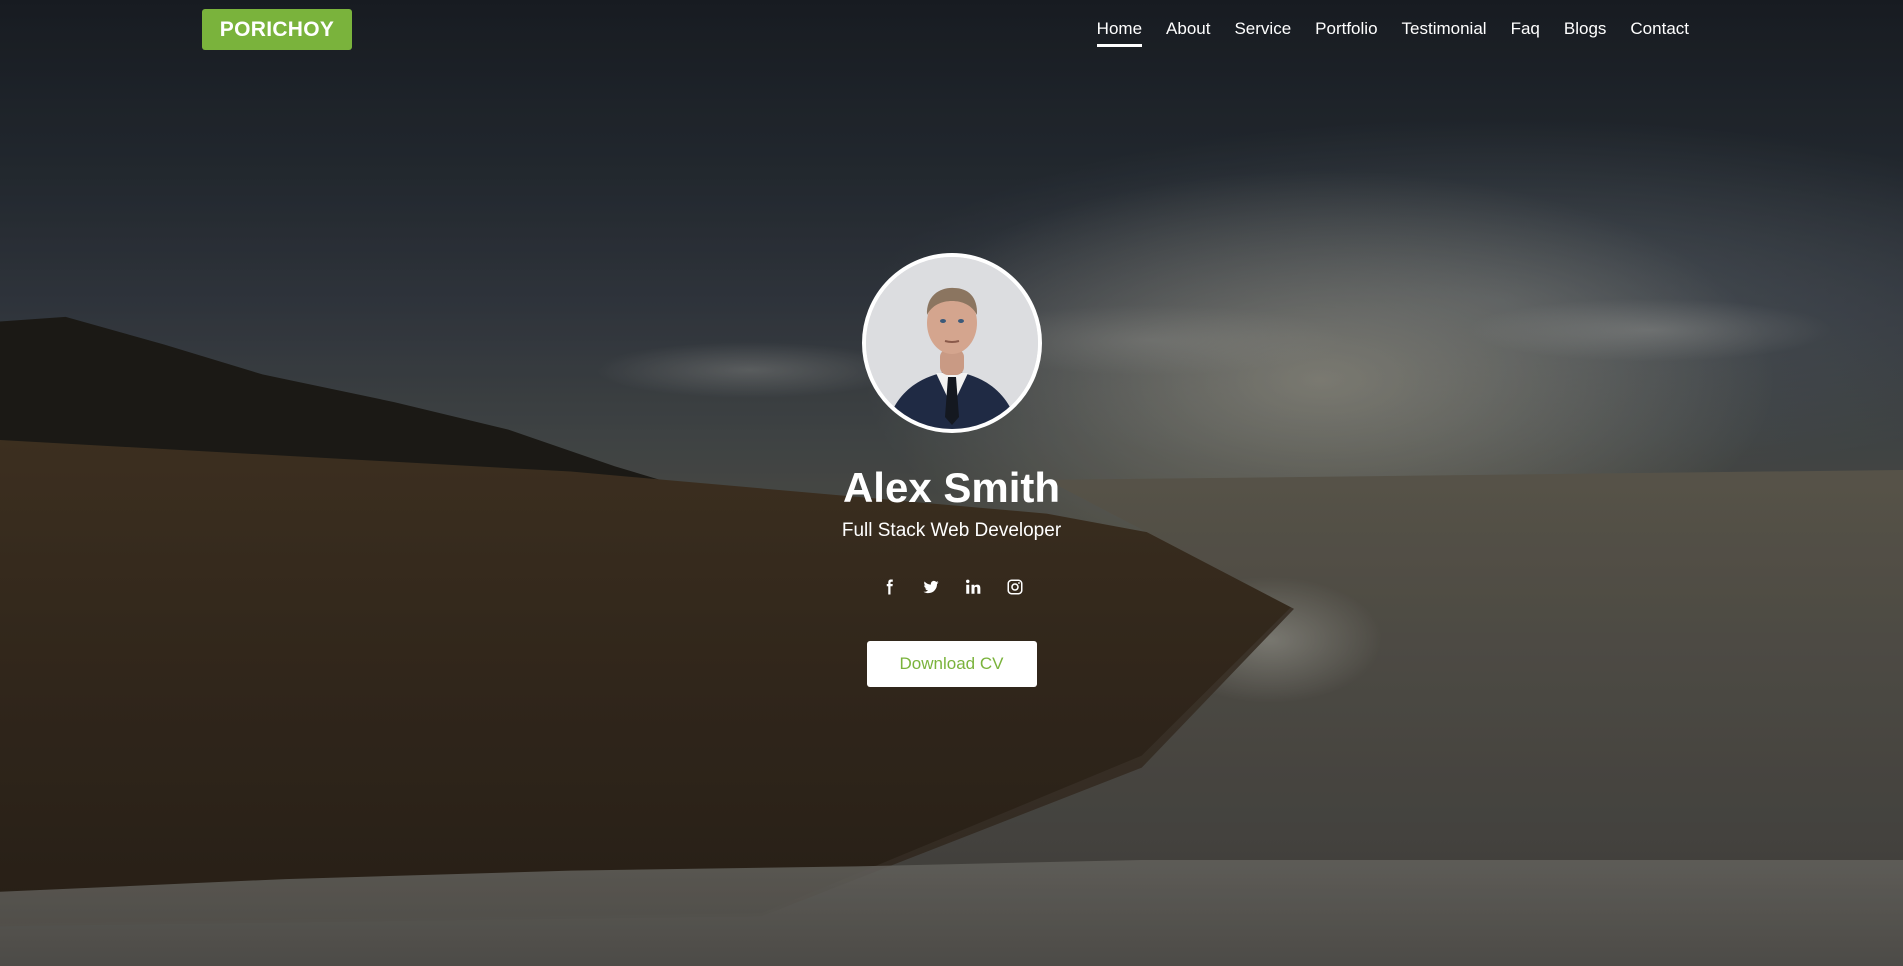  Describe the element at coordinates (952, 587) in the screenshot. I see `social-links` at that location.